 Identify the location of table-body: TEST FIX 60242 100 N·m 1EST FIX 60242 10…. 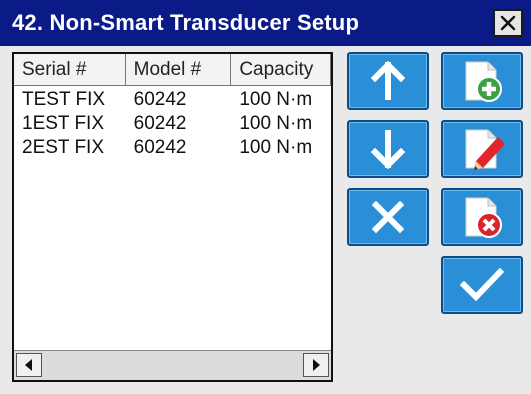
(172, 124).